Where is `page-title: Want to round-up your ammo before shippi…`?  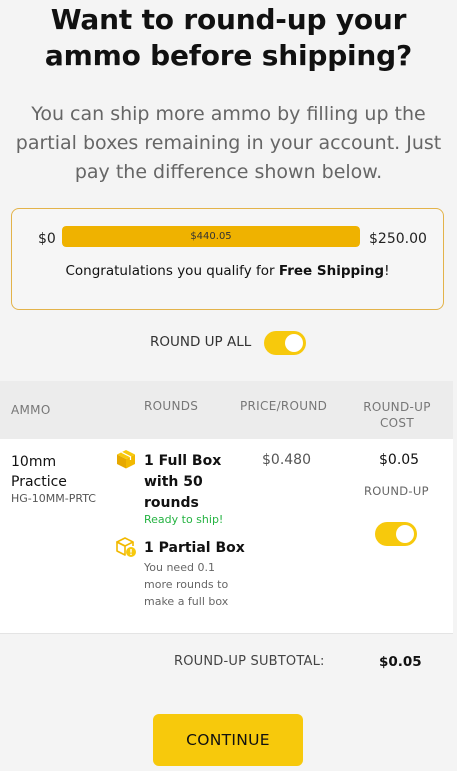 page-title: Want to round-up your ammo before shippi… is located at coordinates (228, 37).